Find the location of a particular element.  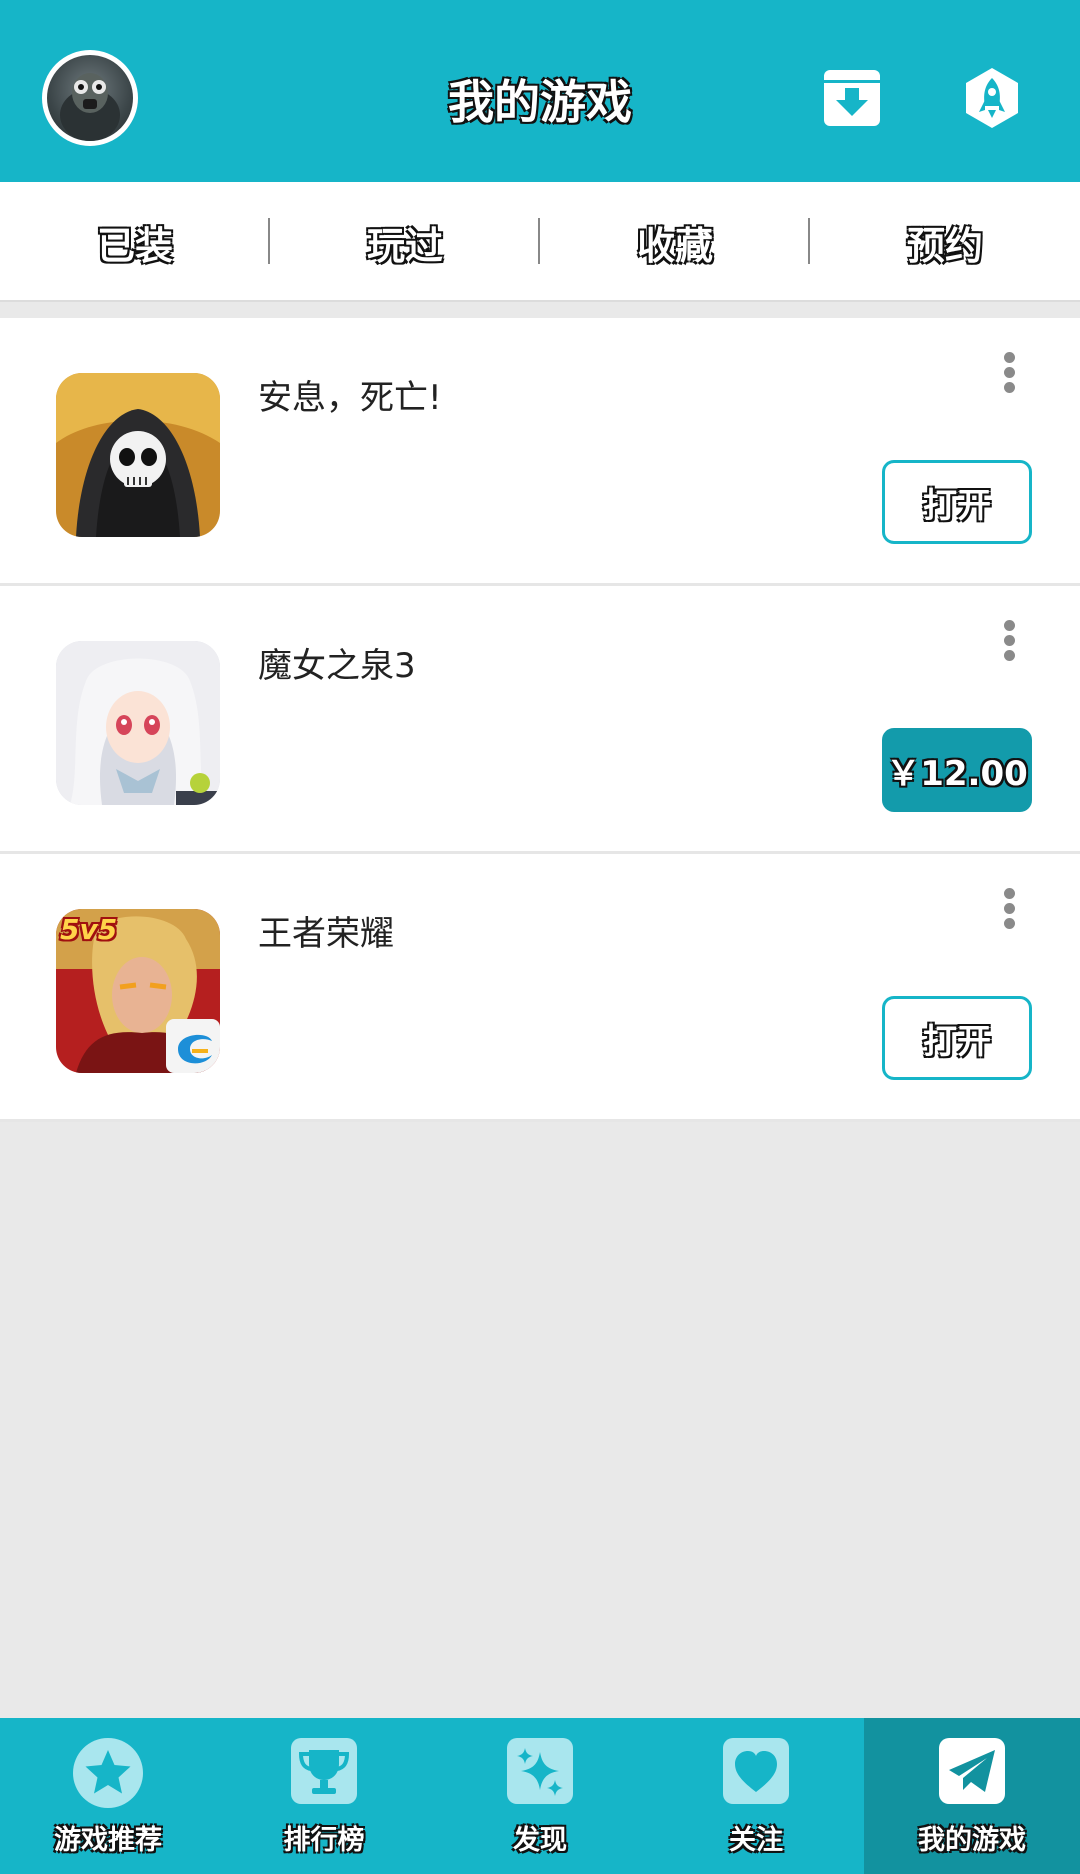

nav-ranking: 排行榜 is located at coordinates (324, 1796).